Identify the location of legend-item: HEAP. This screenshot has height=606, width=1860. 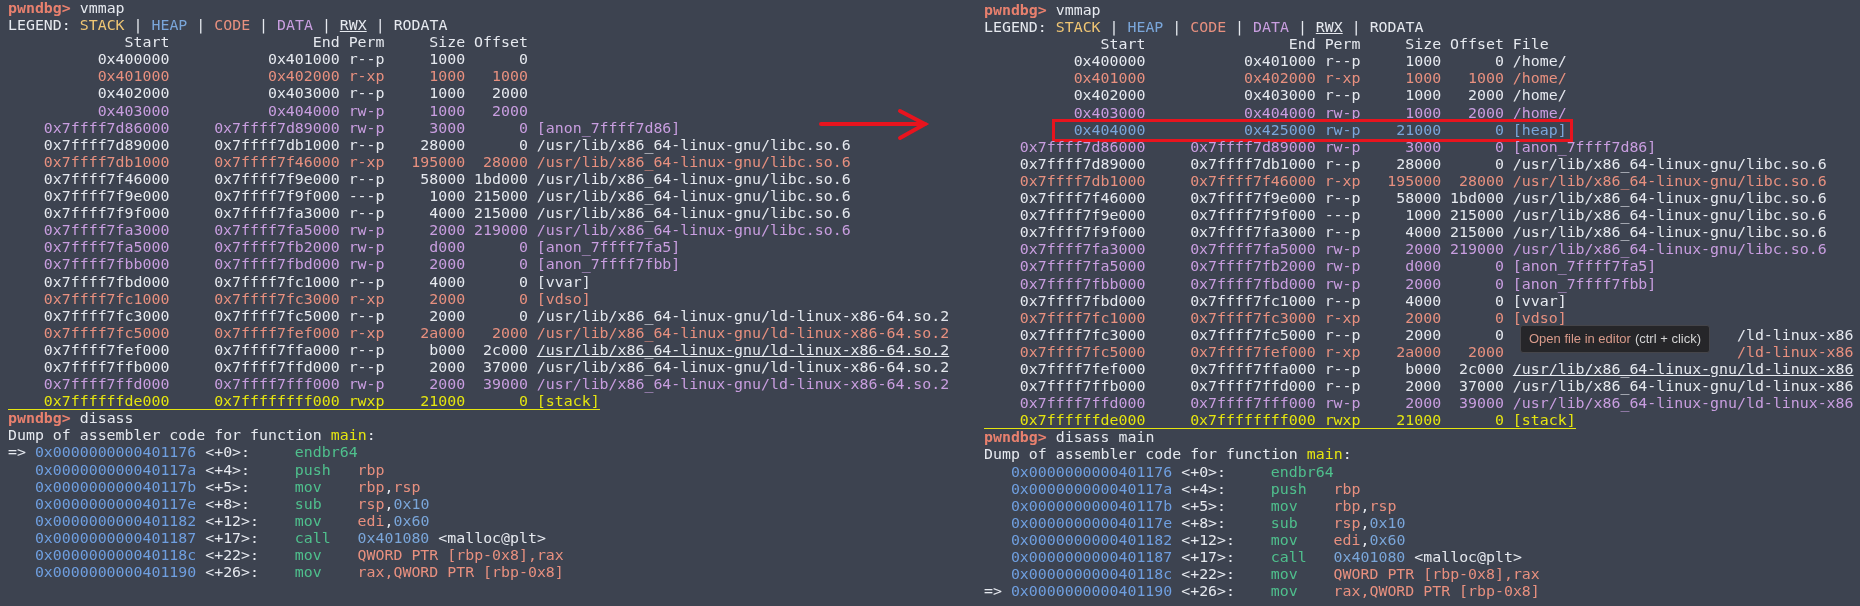
(1145, 28).